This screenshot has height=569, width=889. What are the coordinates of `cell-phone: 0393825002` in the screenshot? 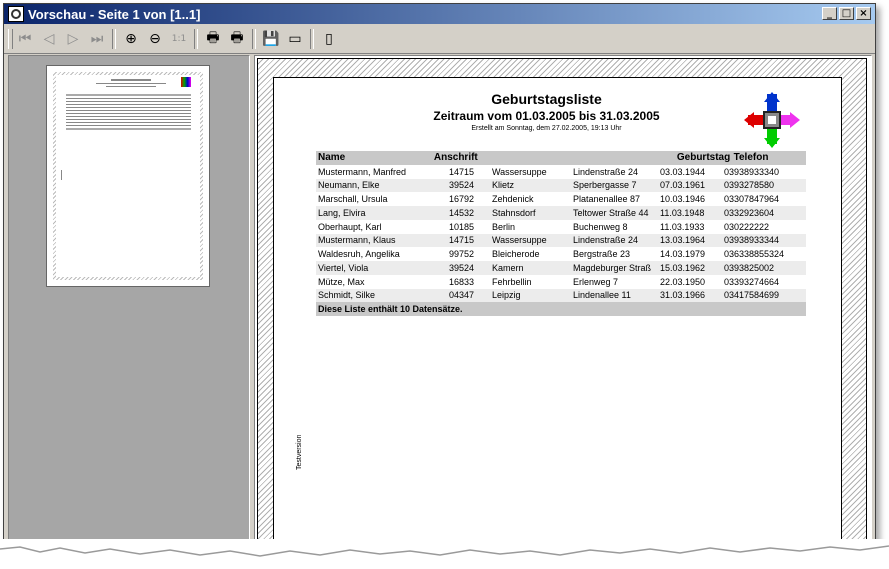 It's located at (749, 267).